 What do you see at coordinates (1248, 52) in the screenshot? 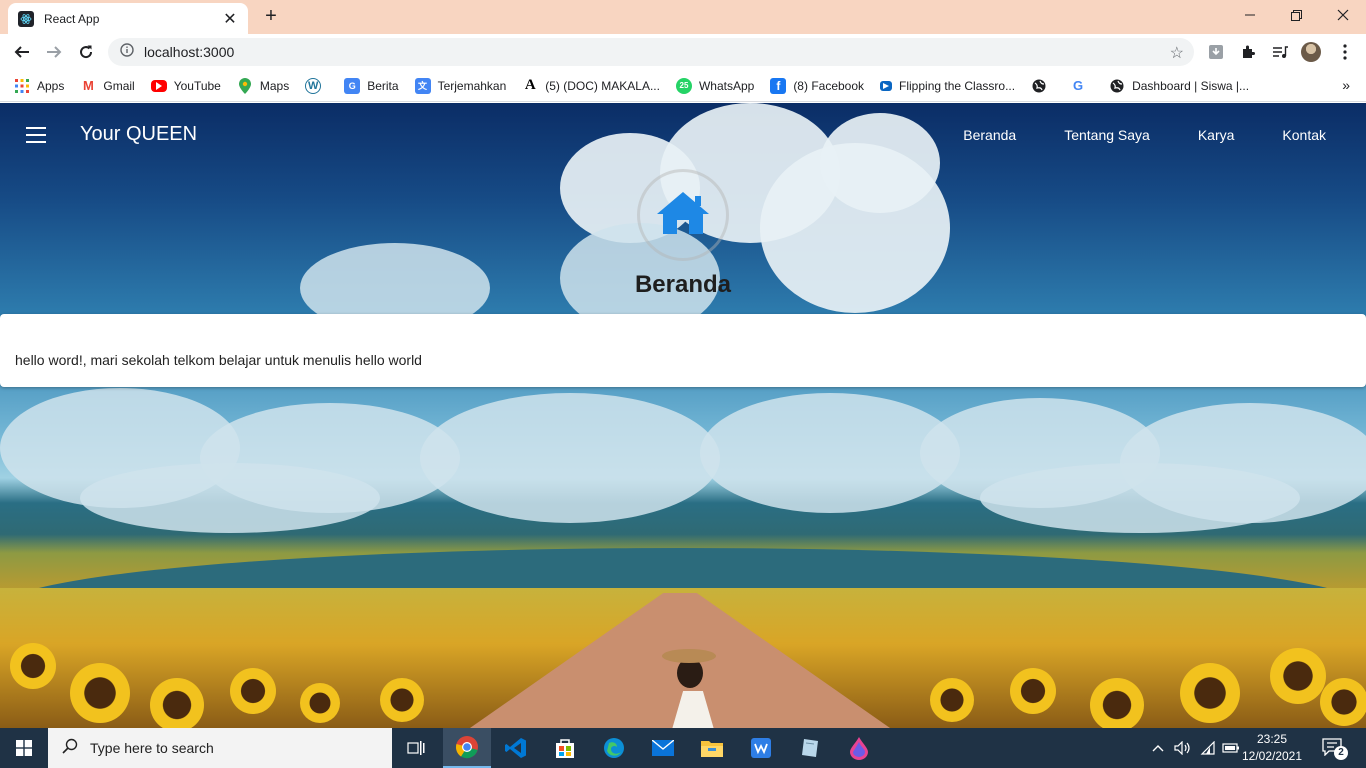
I see `extensions-icon` at bounding box center [1248, 52].